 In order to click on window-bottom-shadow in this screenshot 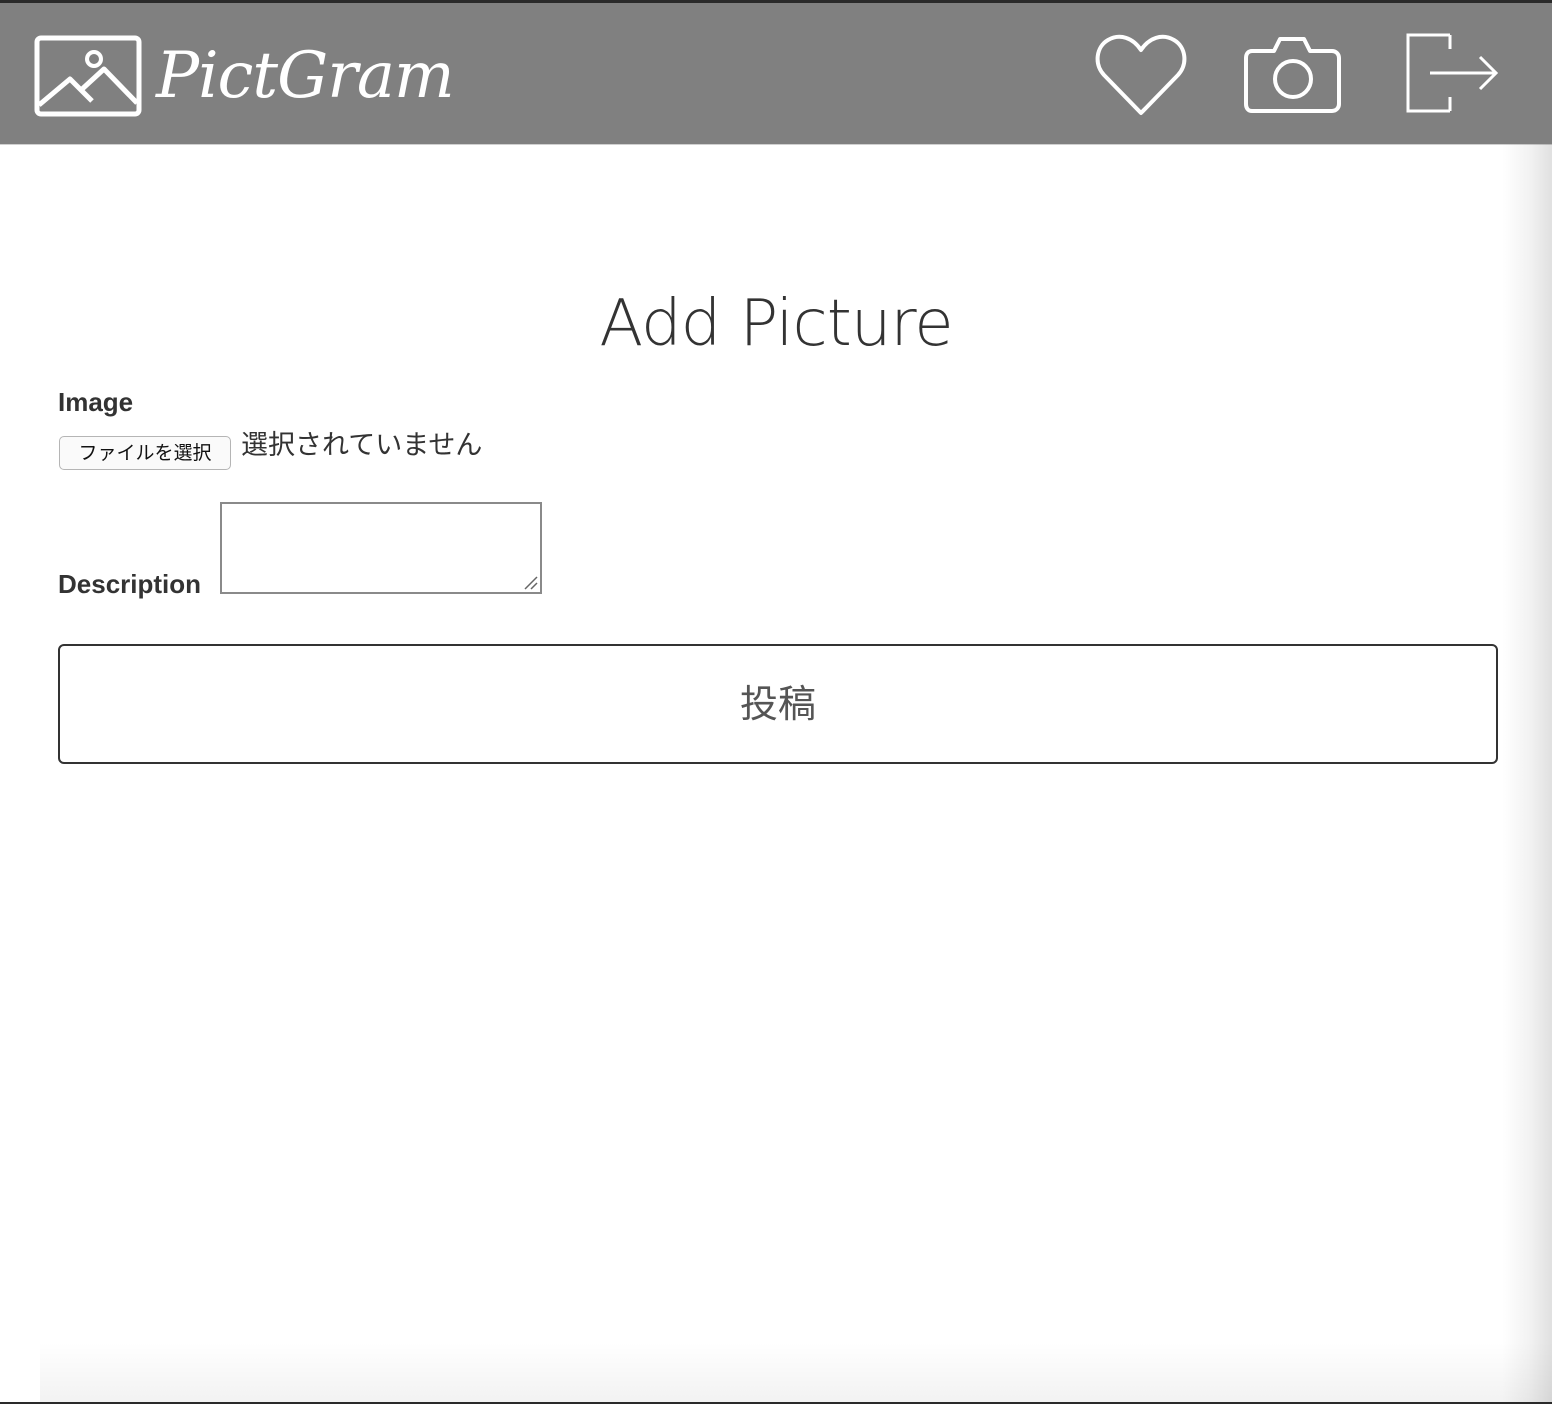, I will do `click(796, 1372)`.